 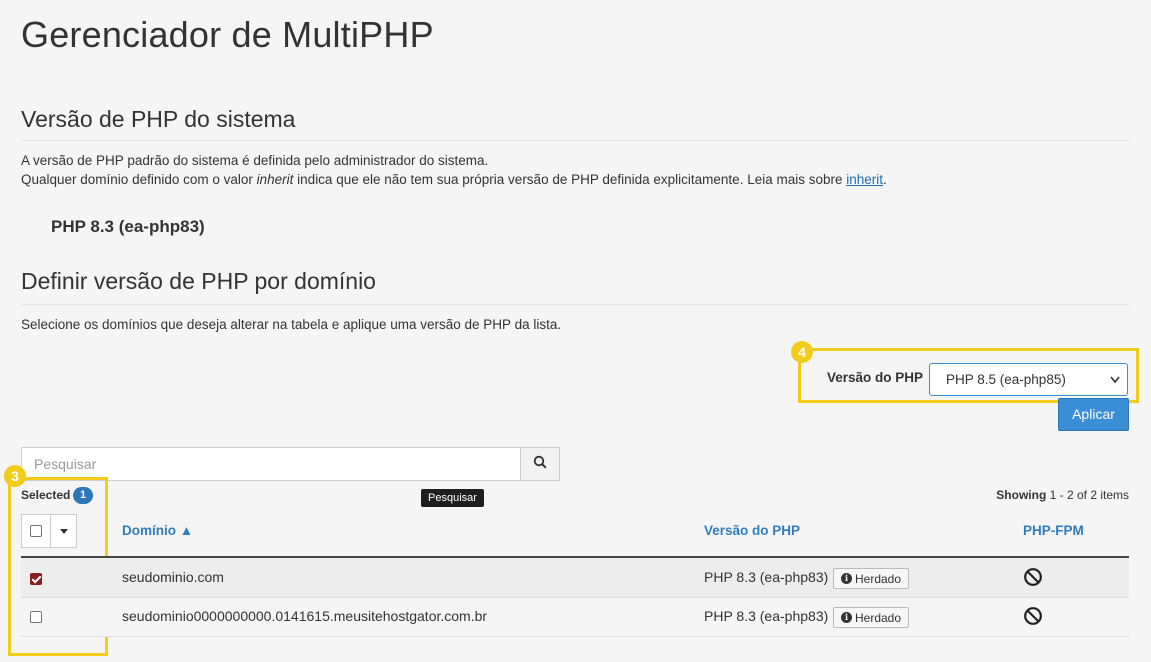 I want to click on bulk-select-dropdown, so click(x=64, y=531).